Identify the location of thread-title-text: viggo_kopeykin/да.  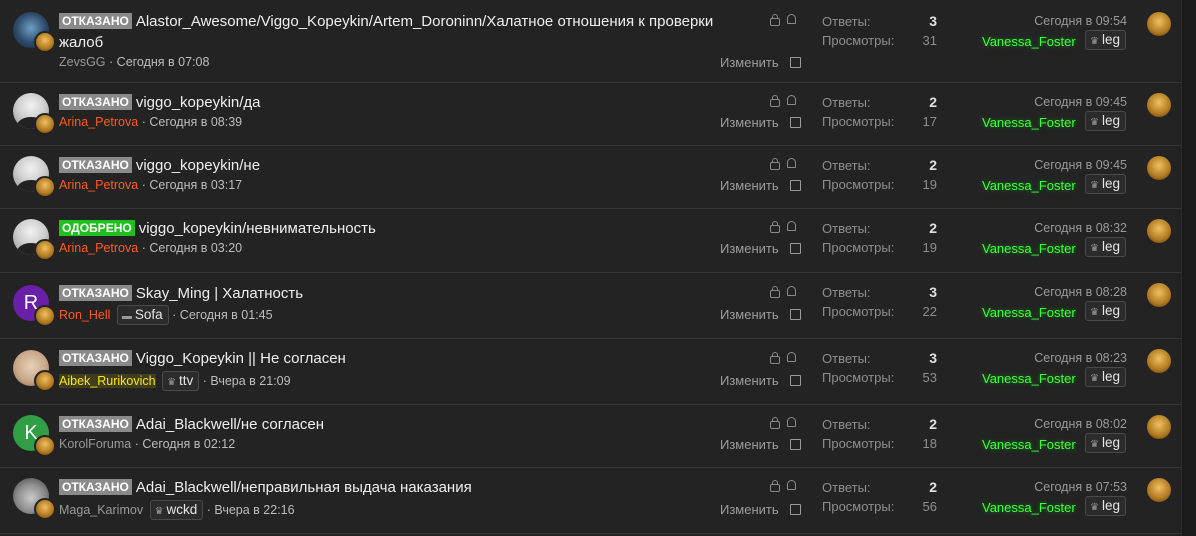
(198, 102).